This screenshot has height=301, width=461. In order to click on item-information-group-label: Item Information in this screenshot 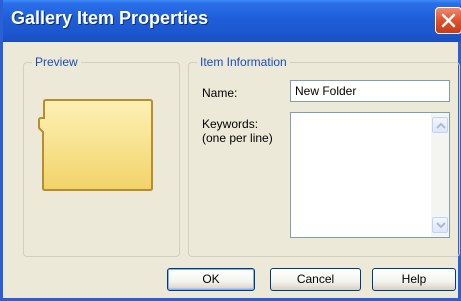, I will do `click(243, 62)`.